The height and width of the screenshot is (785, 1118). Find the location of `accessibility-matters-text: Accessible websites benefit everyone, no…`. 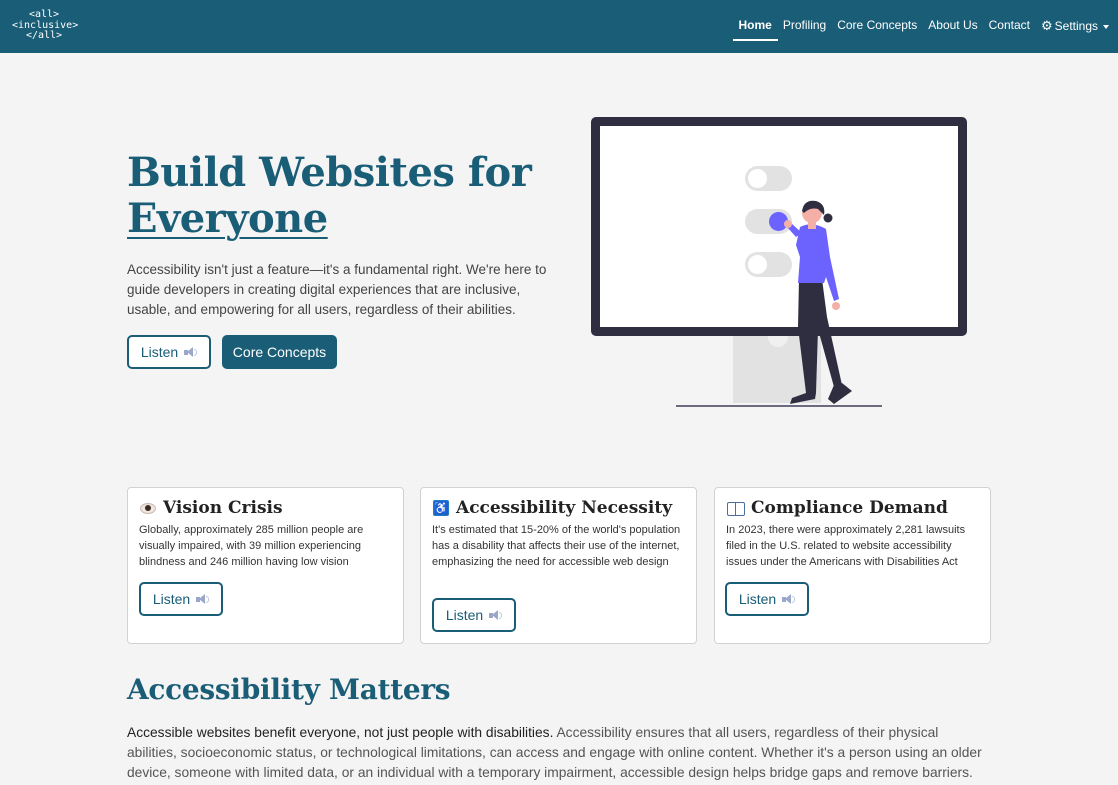

accessibility-matters-text: Accessible websites benefit everyone, no… is located at coordinates (559, 754).